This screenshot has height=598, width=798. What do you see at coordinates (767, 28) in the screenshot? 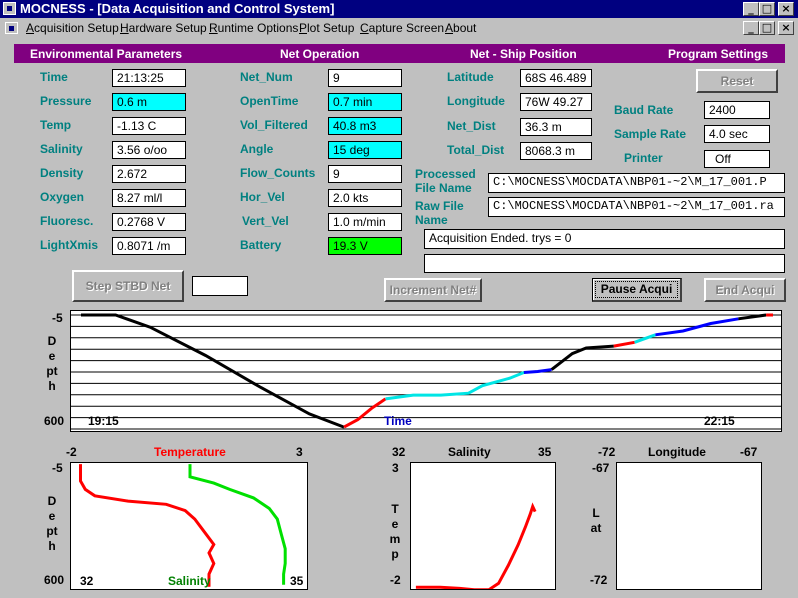
I see `child-restore-icon: □` at bounding box center [767, 28].